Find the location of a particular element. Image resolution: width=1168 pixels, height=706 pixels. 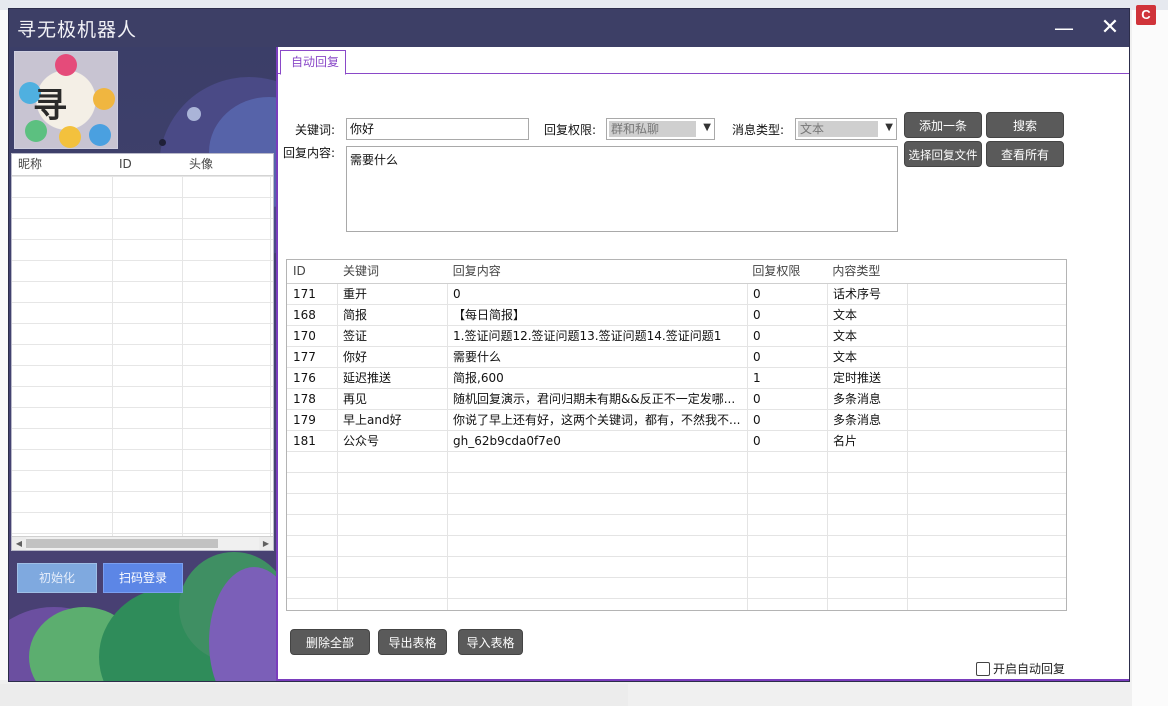

cell-content-type: 话术序号 is located at coordinates (857, 294).